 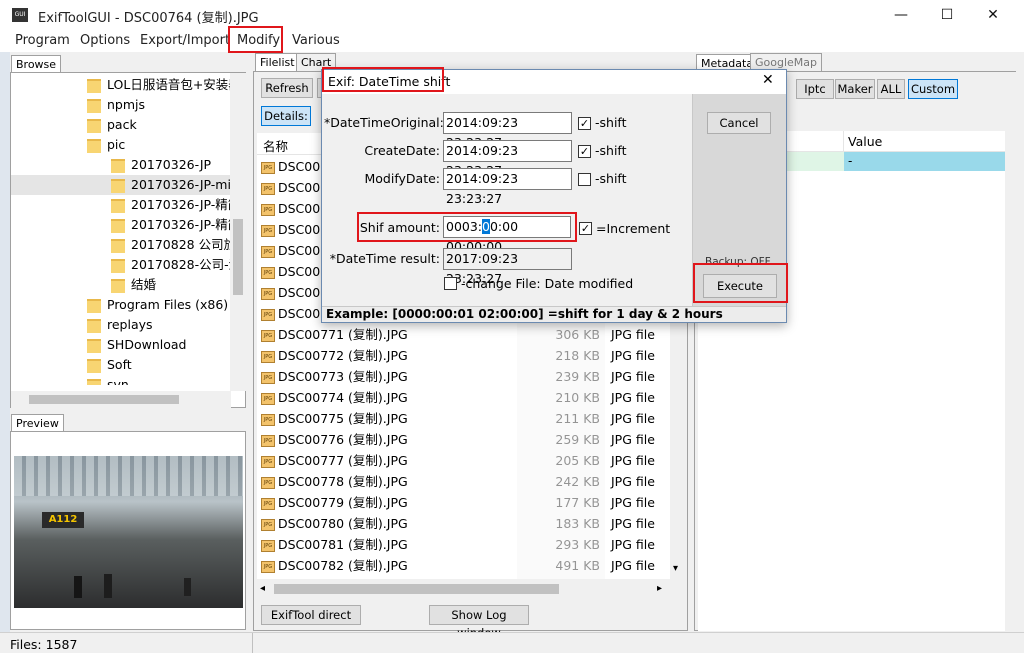 What do you see at coordinates (865, 141) in the screenshot?
I see `column-header-value: Value` at bounding box center [865, 141].